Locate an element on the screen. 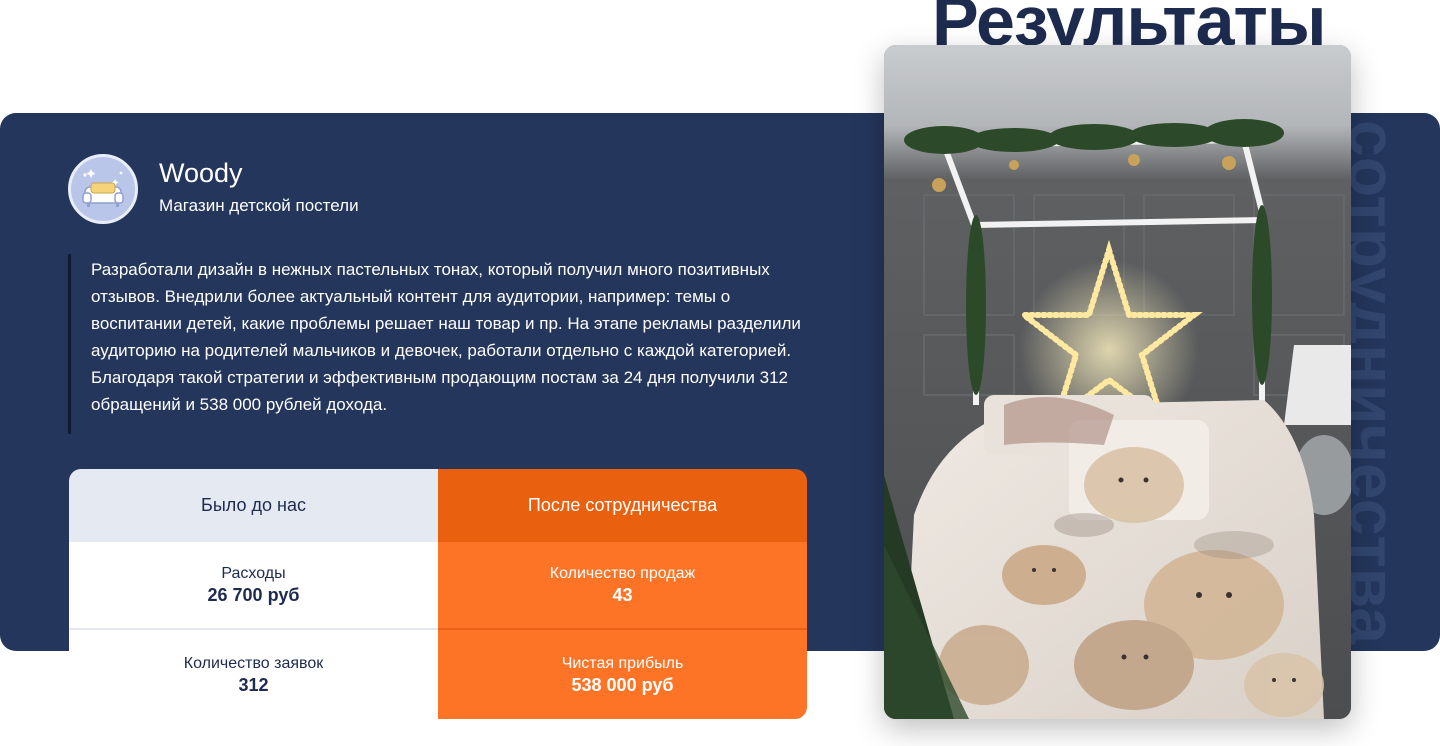 The image size is (1440, 746). stat-value: 538 000 руб is located at coordinates (622, 684).